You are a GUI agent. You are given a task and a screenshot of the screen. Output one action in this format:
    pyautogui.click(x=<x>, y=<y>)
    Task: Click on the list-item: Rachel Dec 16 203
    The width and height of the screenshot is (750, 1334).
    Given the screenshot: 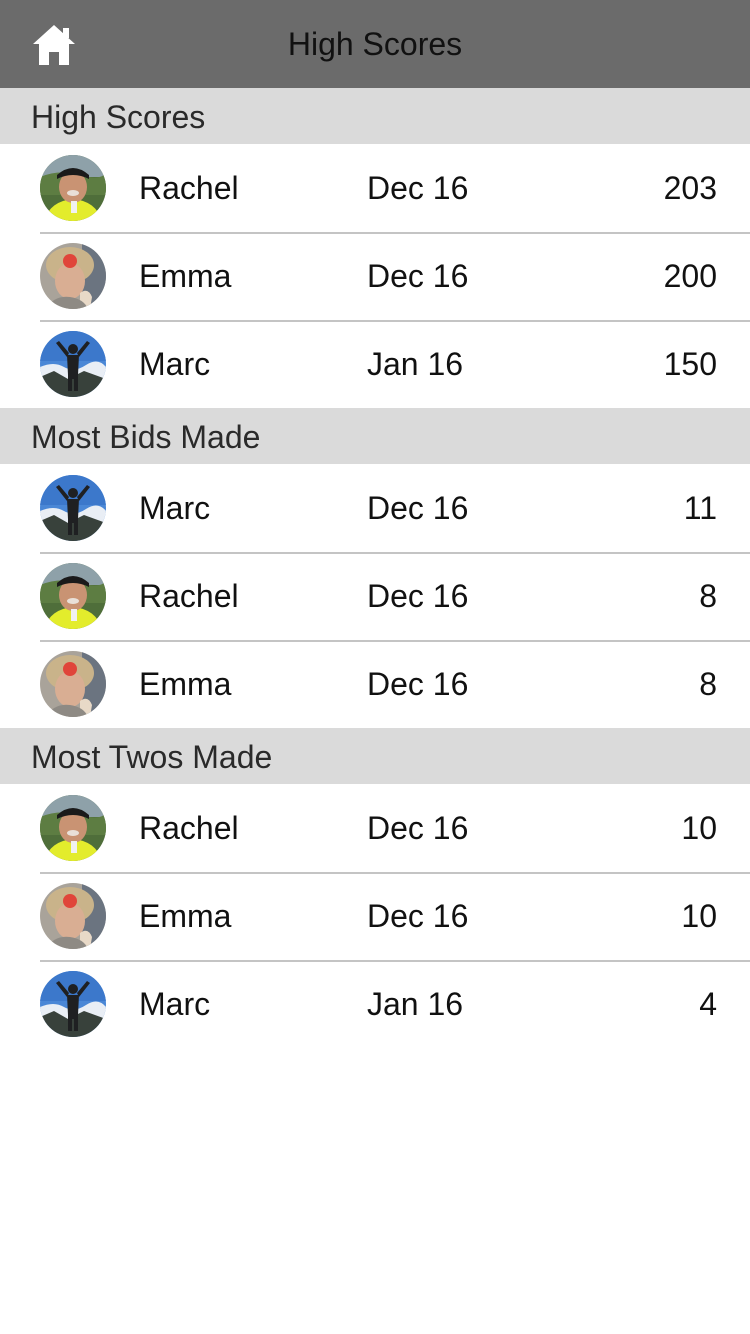 What is the action you would take?
    pyautogui.click(x=375, y=188)
    